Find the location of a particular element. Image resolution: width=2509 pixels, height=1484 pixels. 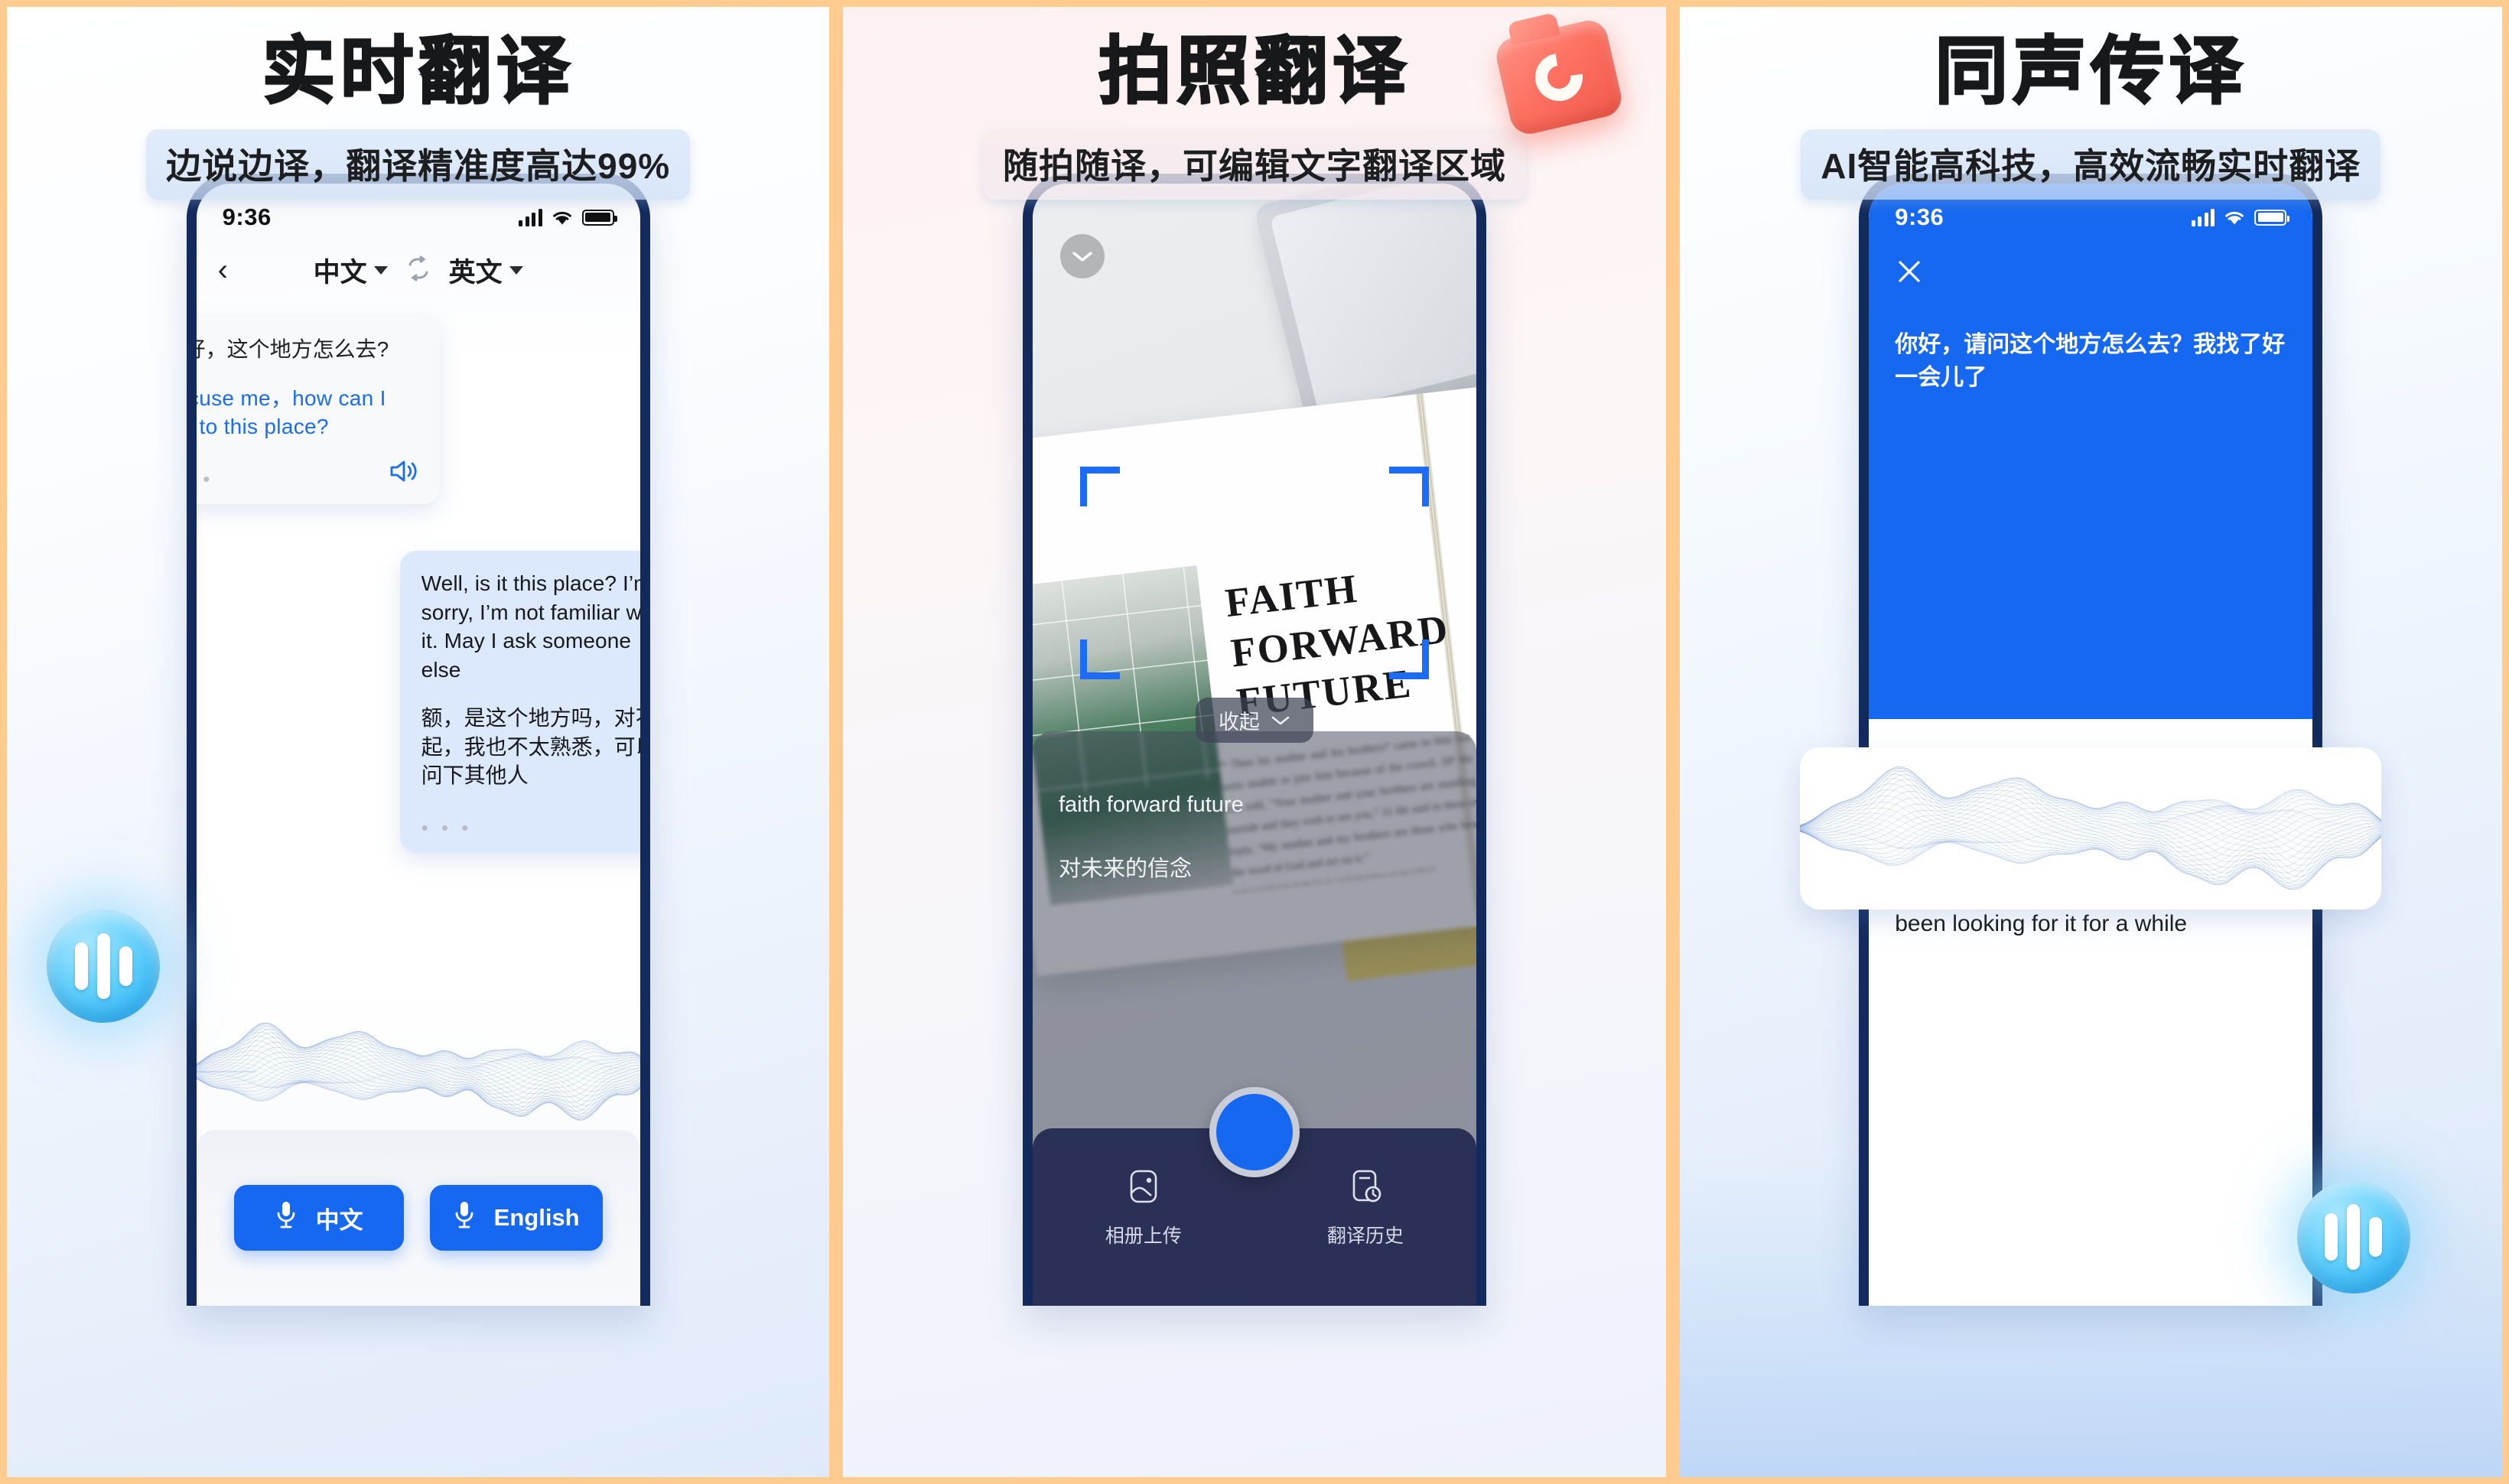

translation-navbar: ‹ 中文 英文 is located at coordinates (418, 270).